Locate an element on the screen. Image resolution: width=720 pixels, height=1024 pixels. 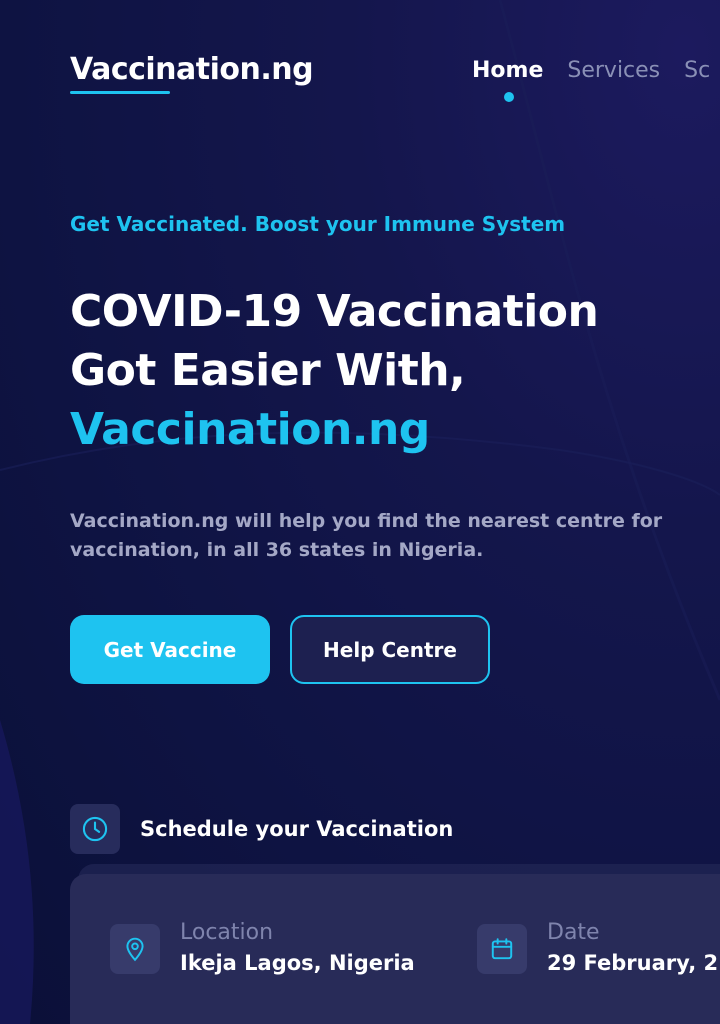
site-logo: Vaccination.ng is located at coordinates (192, 69).